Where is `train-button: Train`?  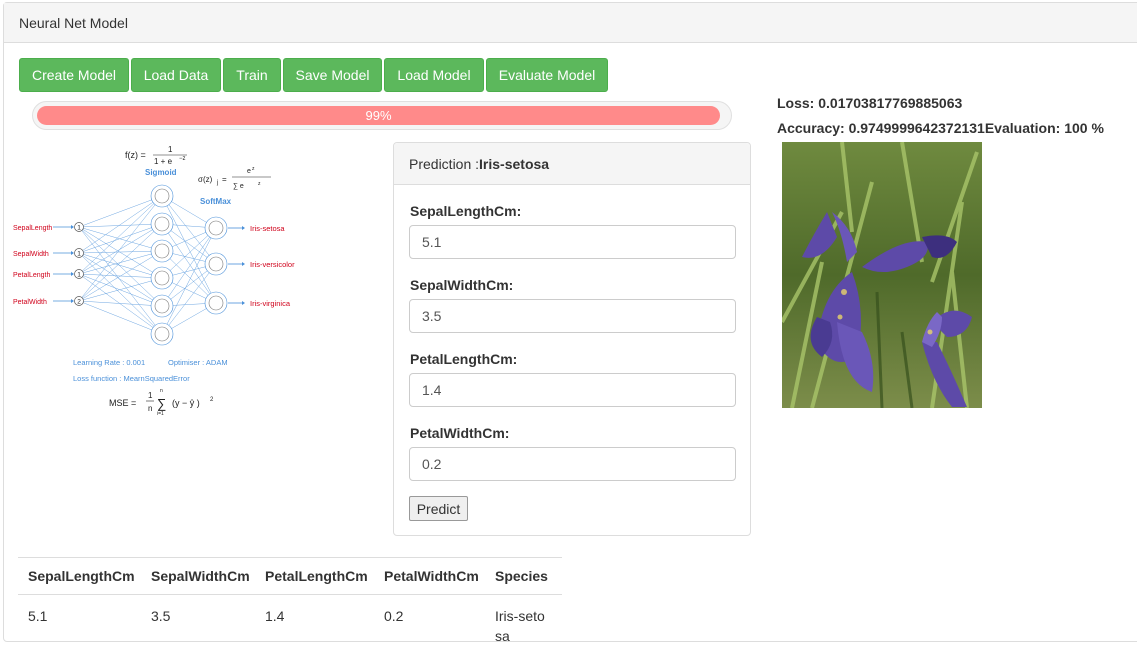
train-button: Train is located at coordinates (252, 75).